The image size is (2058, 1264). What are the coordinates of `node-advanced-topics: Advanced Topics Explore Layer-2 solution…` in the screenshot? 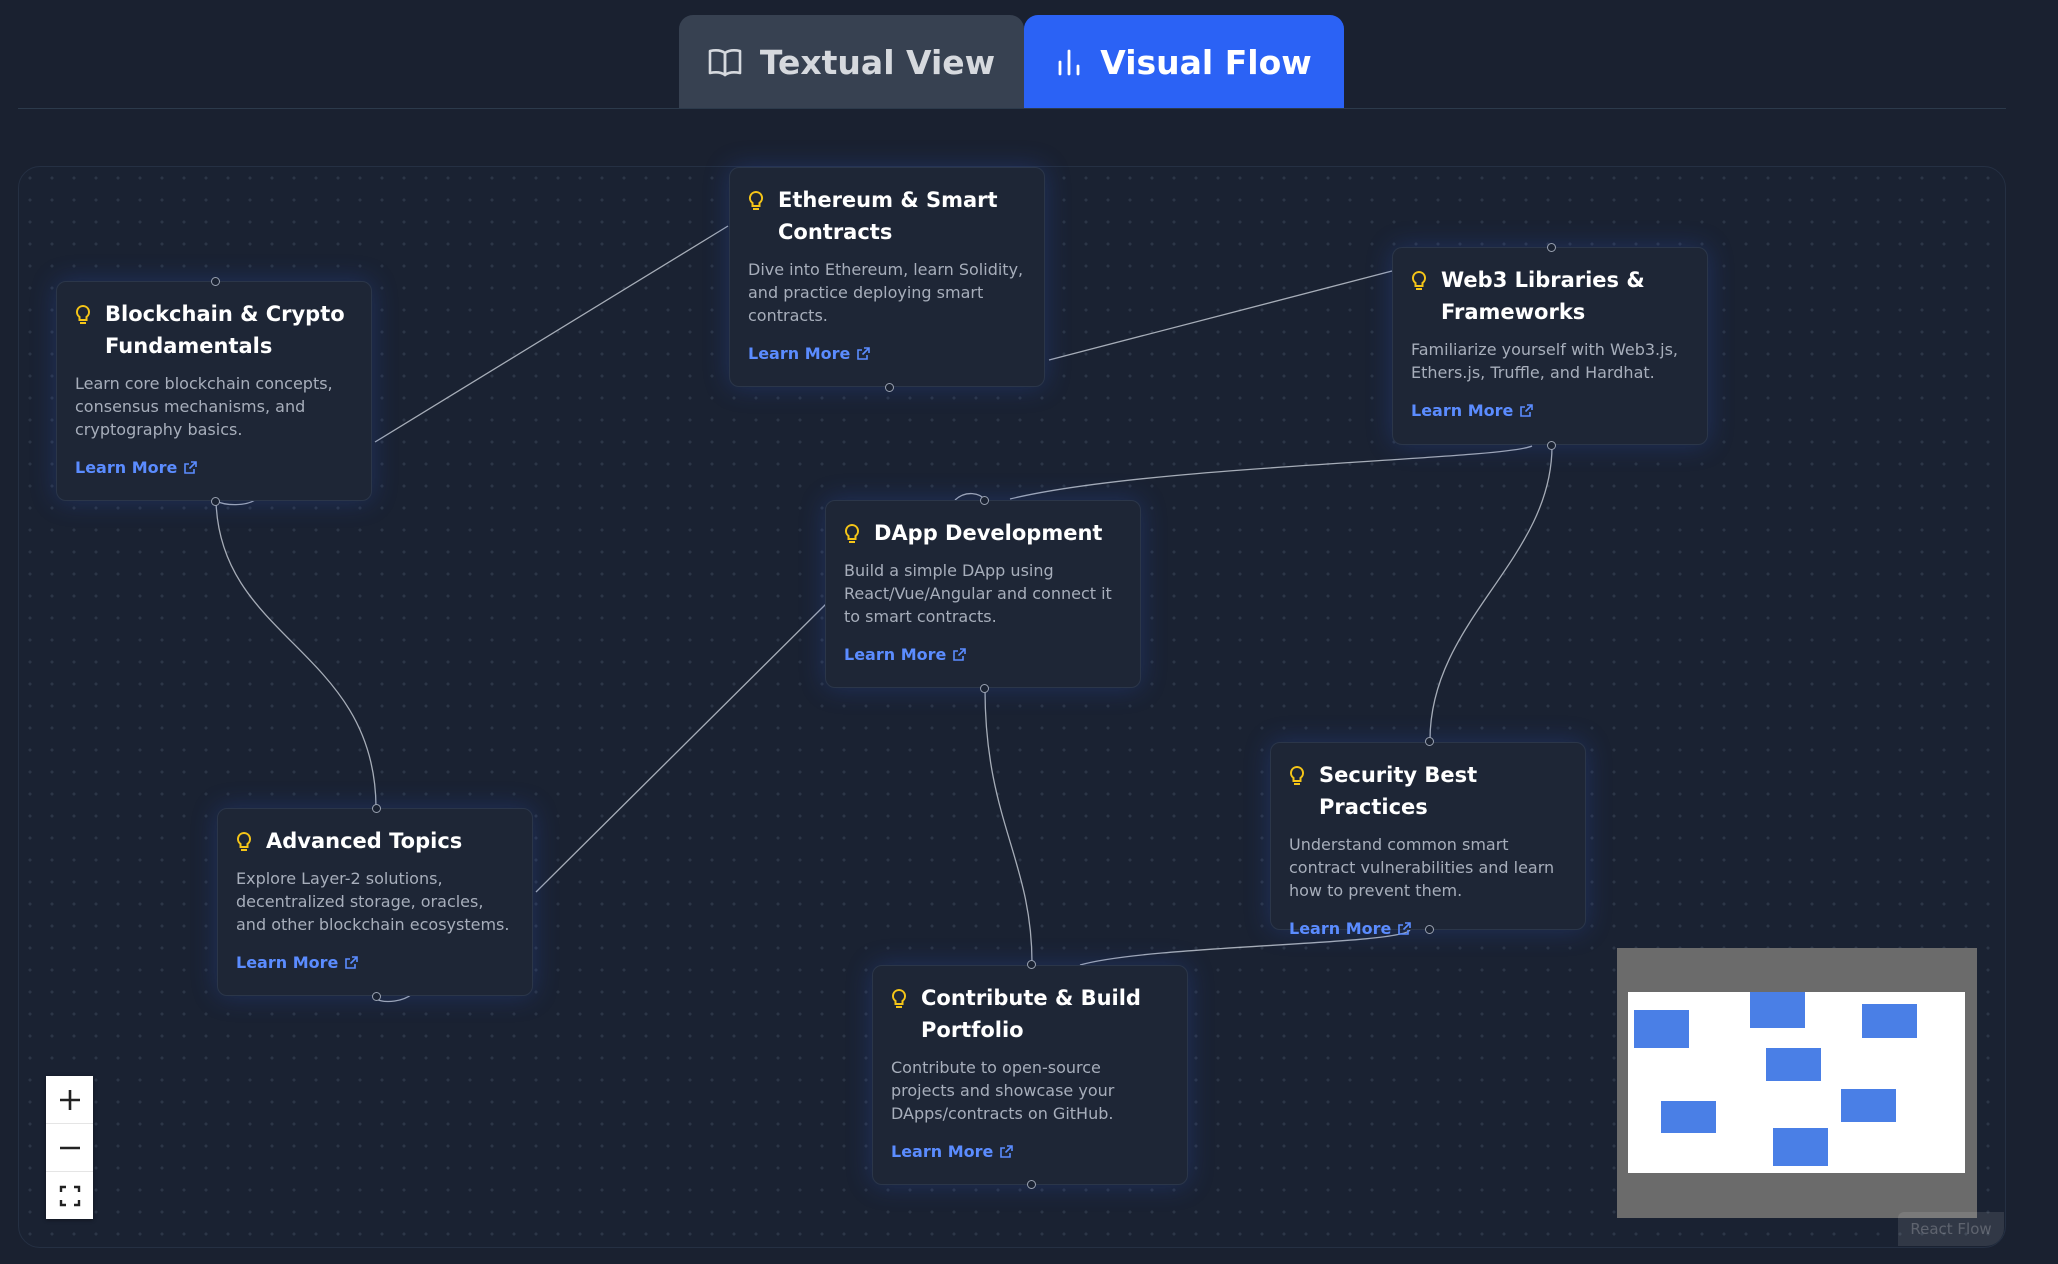 It's located at (375, 902).